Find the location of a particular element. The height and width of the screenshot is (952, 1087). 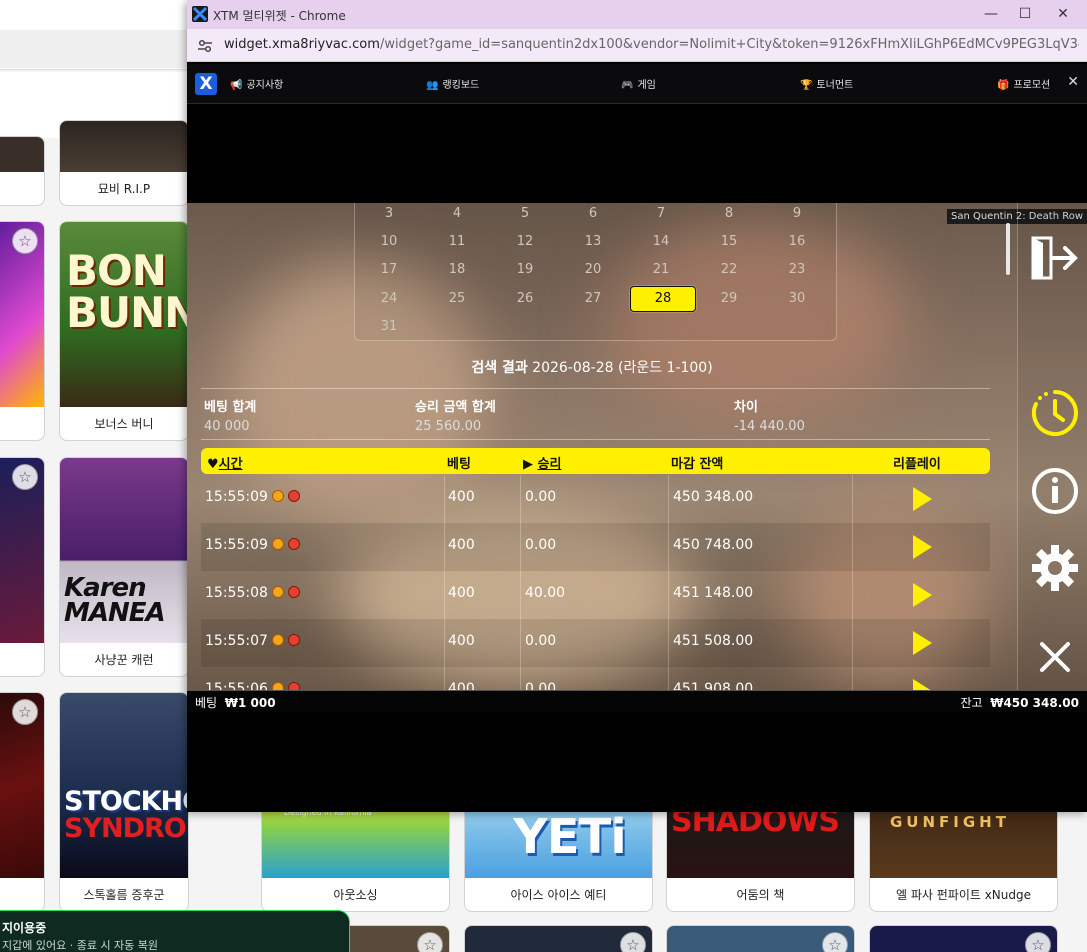

game-card-partial is located at coordinates (22, 171).